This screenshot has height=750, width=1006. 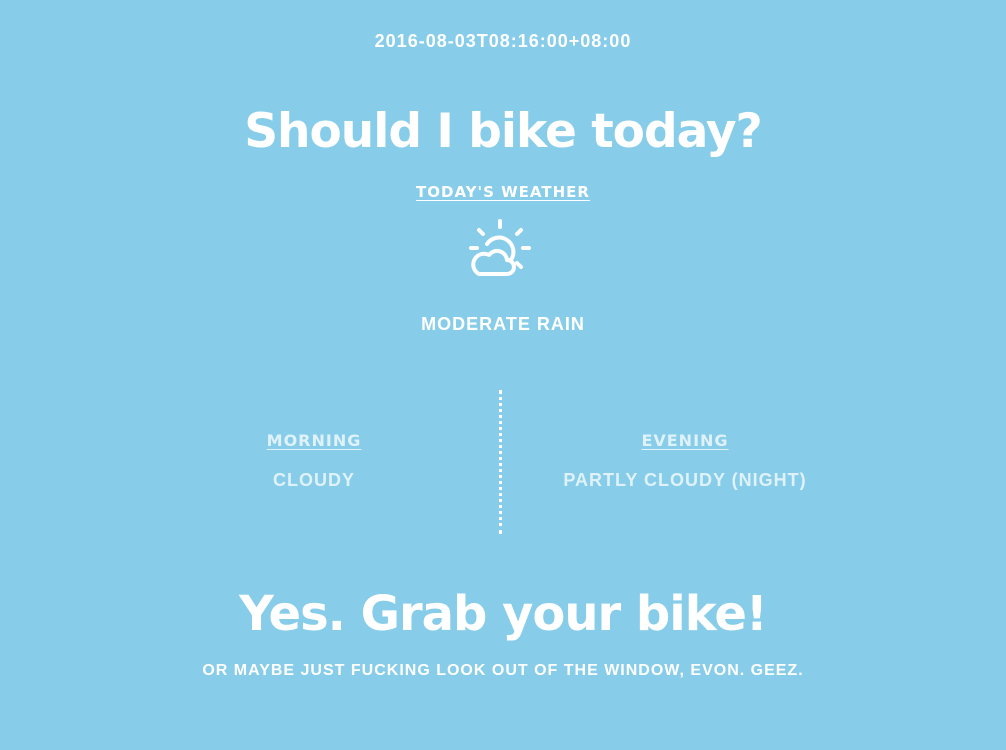 What do you see at coordinates (500, 462) in the screenshot?
I see `dotted-divider` at bounding box center [500, 462].